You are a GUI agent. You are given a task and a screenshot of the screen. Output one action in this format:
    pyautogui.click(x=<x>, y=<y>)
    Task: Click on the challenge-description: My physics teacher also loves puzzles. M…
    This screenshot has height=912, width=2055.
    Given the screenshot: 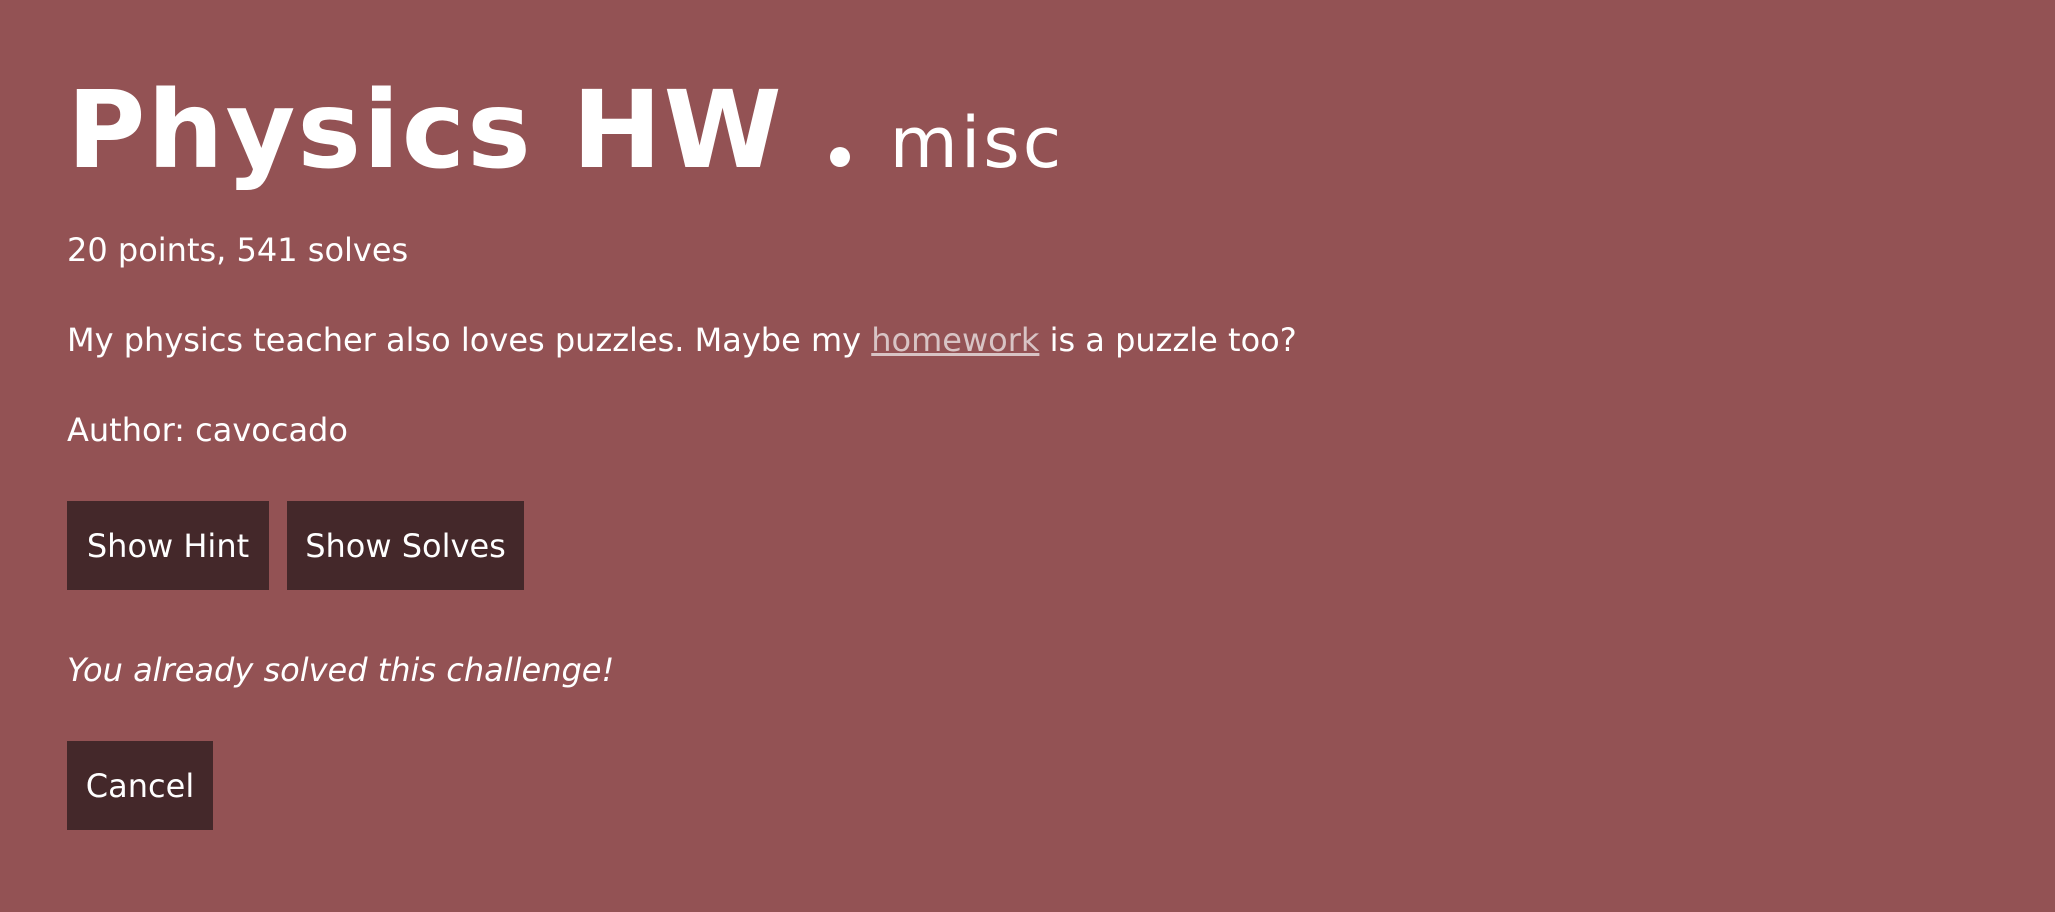 What is the action you would take?
    pyautogui.click(x=682, y=340)
    